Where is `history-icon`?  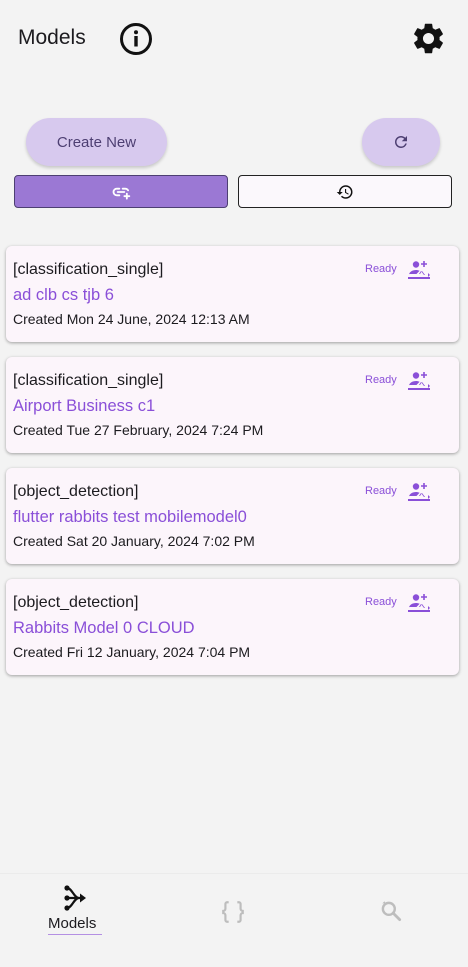
history-icon is located at coordinates (344, 191).